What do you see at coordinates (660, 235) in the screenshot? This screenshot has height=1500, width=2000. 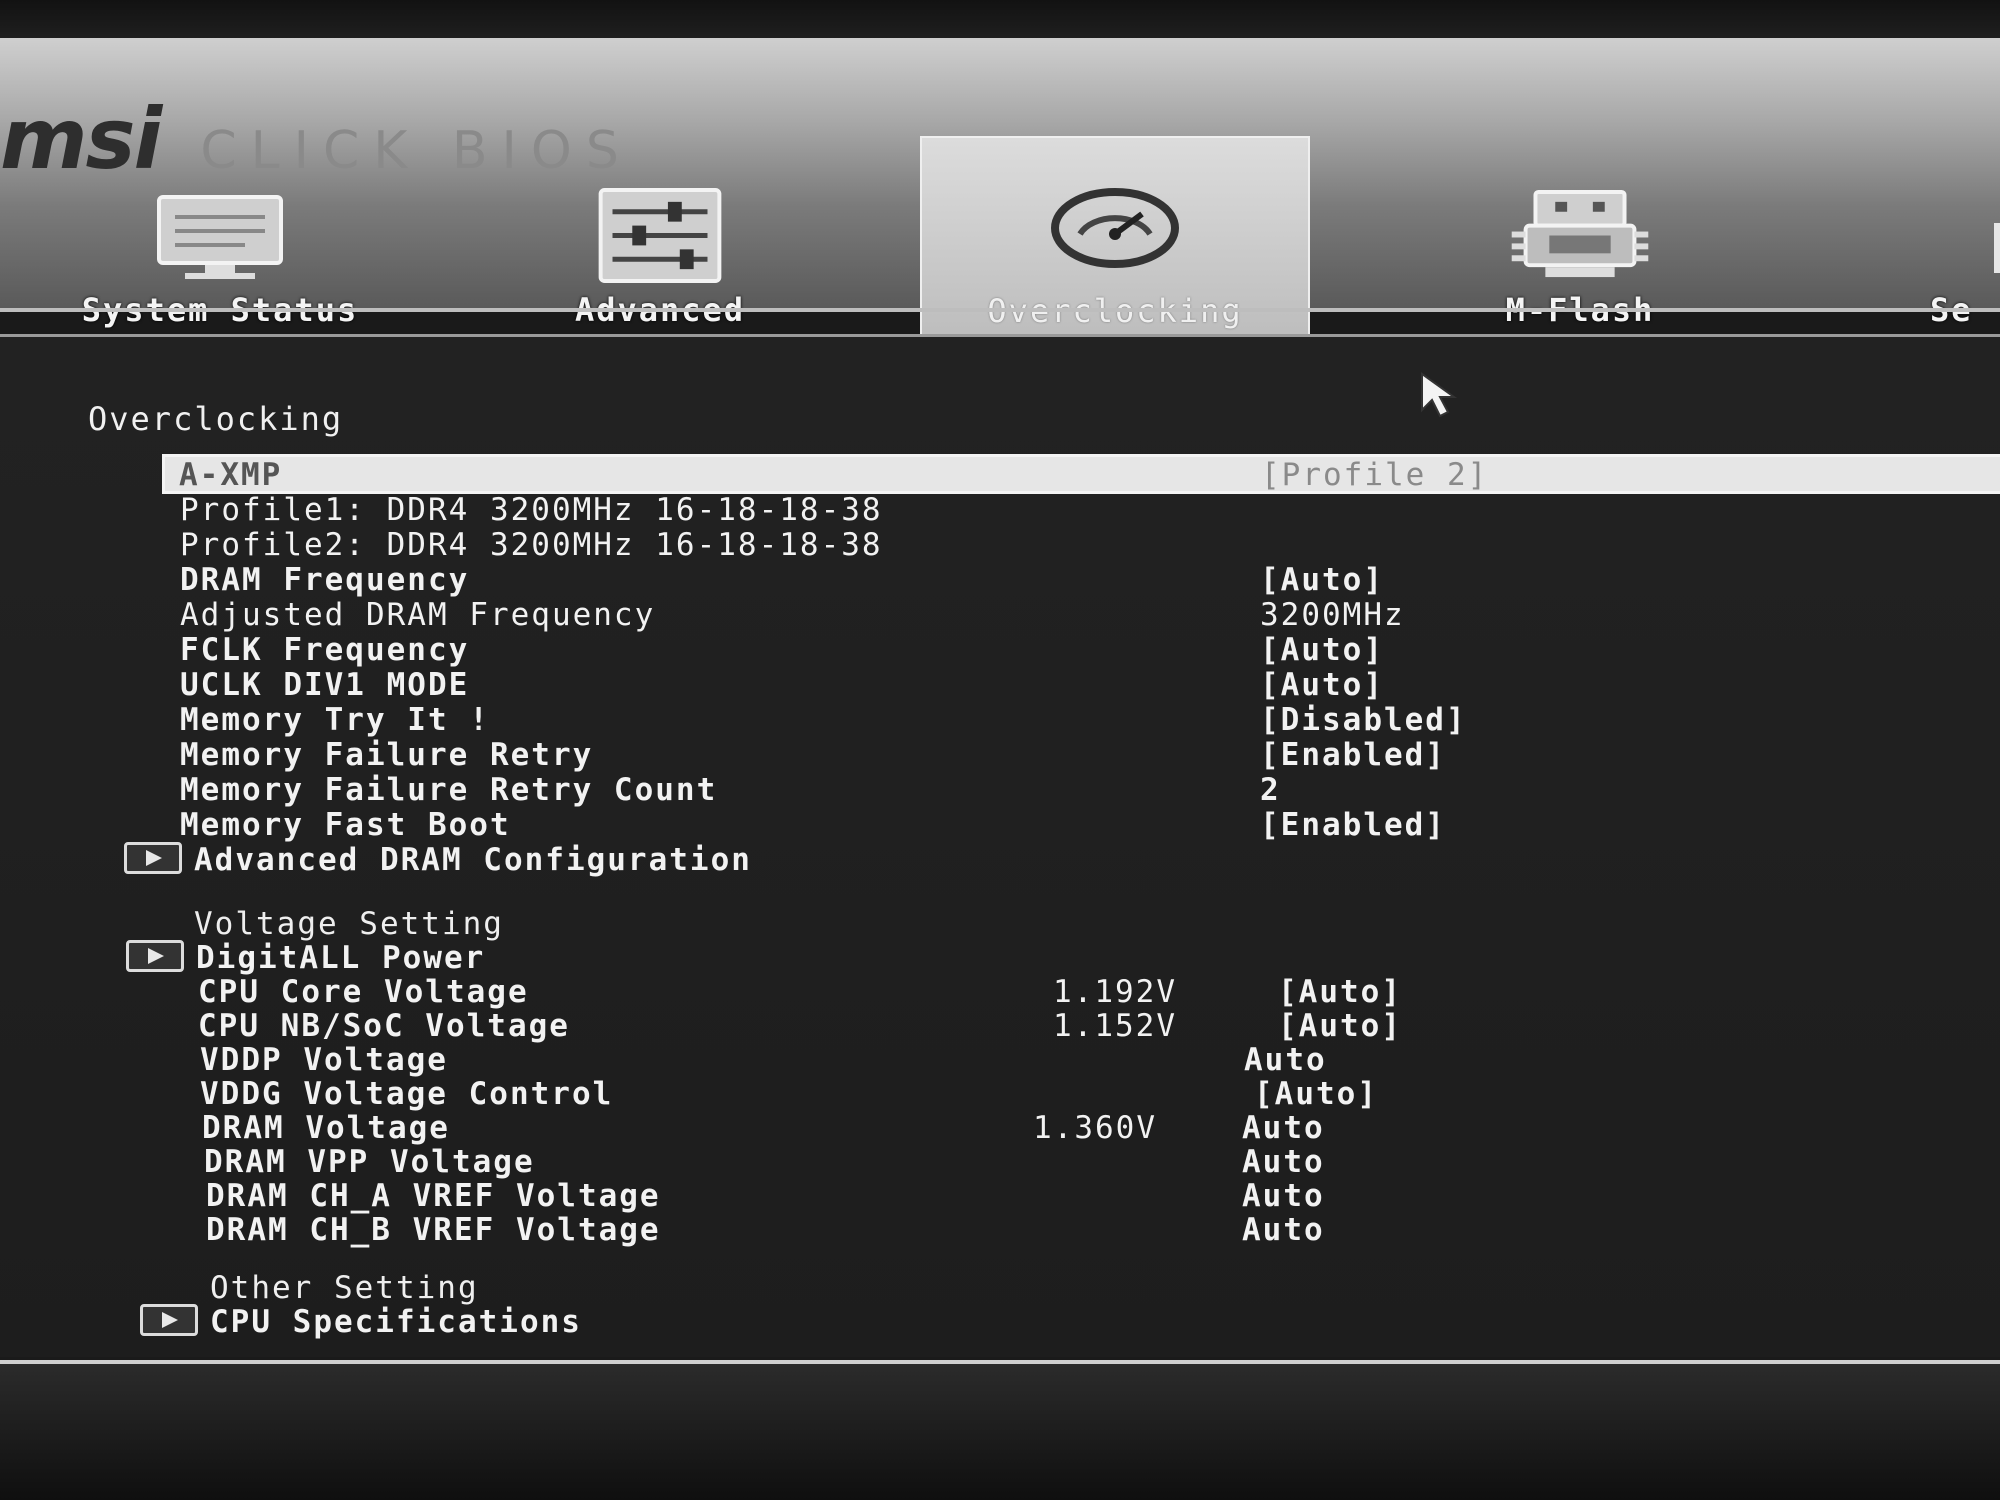 I see `sliders-icon` at bounding box center [660, 235].